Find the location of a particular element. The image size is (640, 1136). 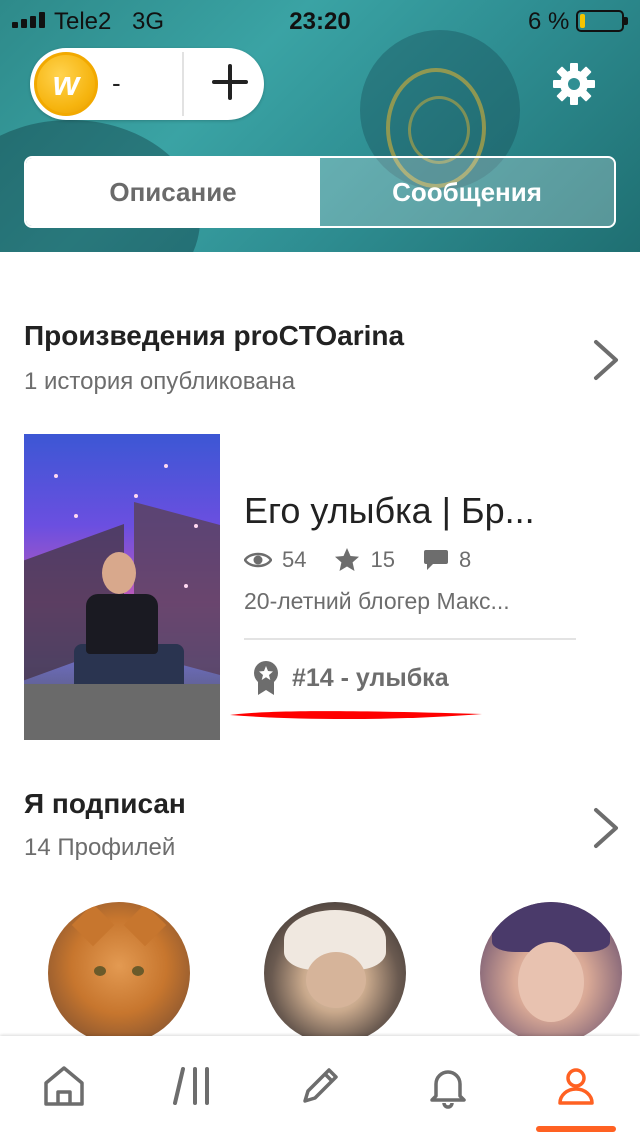

votes-count: 15 is located at coordinates (382, 559).